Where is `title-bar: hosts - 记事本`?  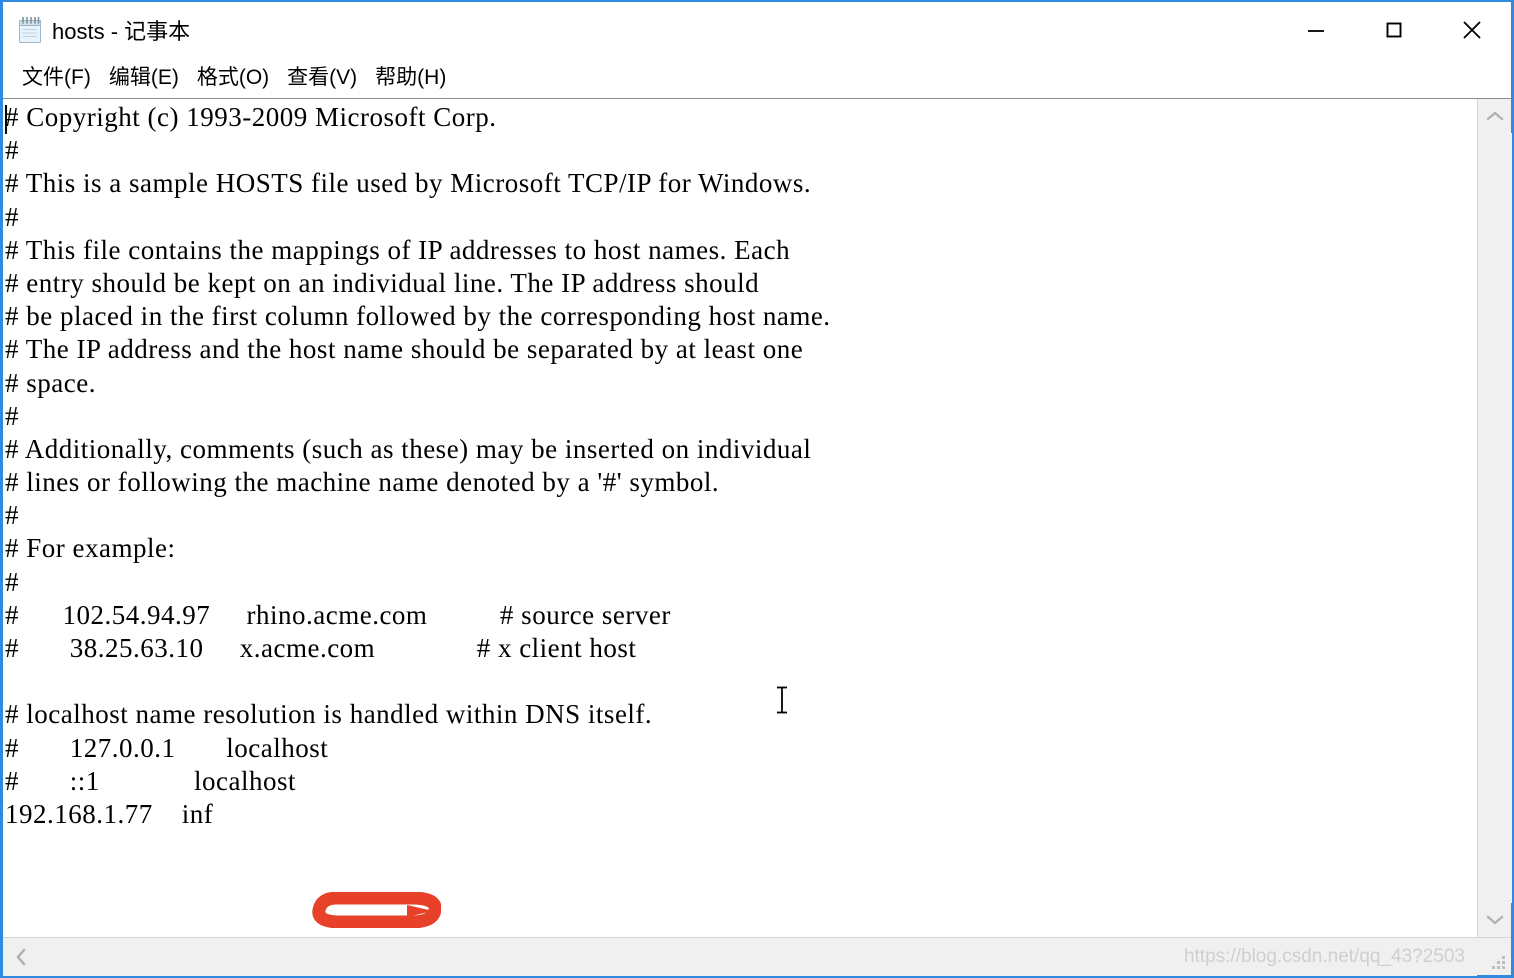
title-bar: hosts - 记事本 is located at coordinates (757, 30).